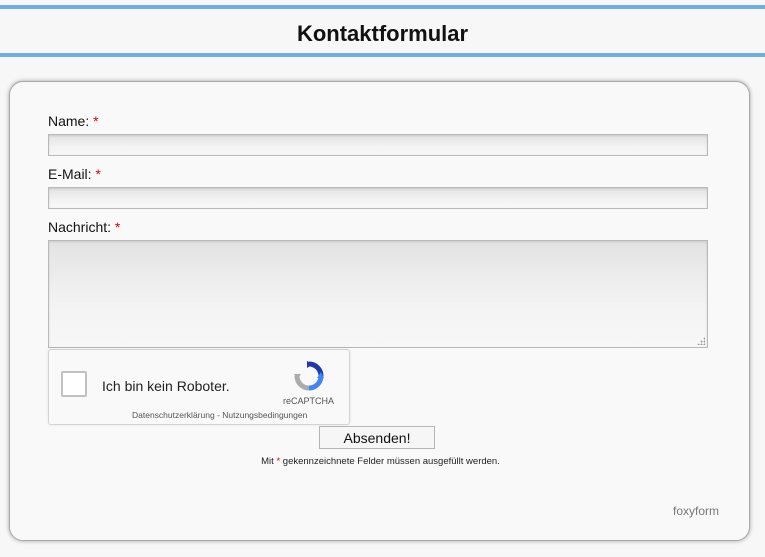  Describe the element at coordinates (74, 384) in the screenshot. I see `recaptcha-checkbox` at that location.